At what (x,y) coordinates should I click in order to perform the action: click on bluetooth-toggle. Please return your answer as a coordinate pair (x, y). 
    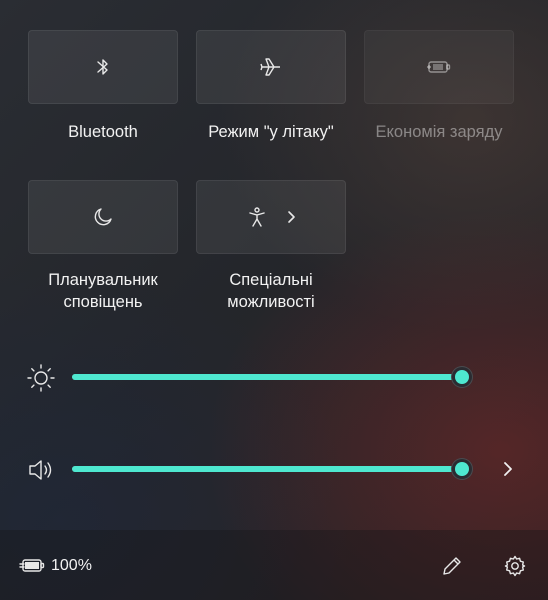
    Looking at the image, I should click on (103, 67).